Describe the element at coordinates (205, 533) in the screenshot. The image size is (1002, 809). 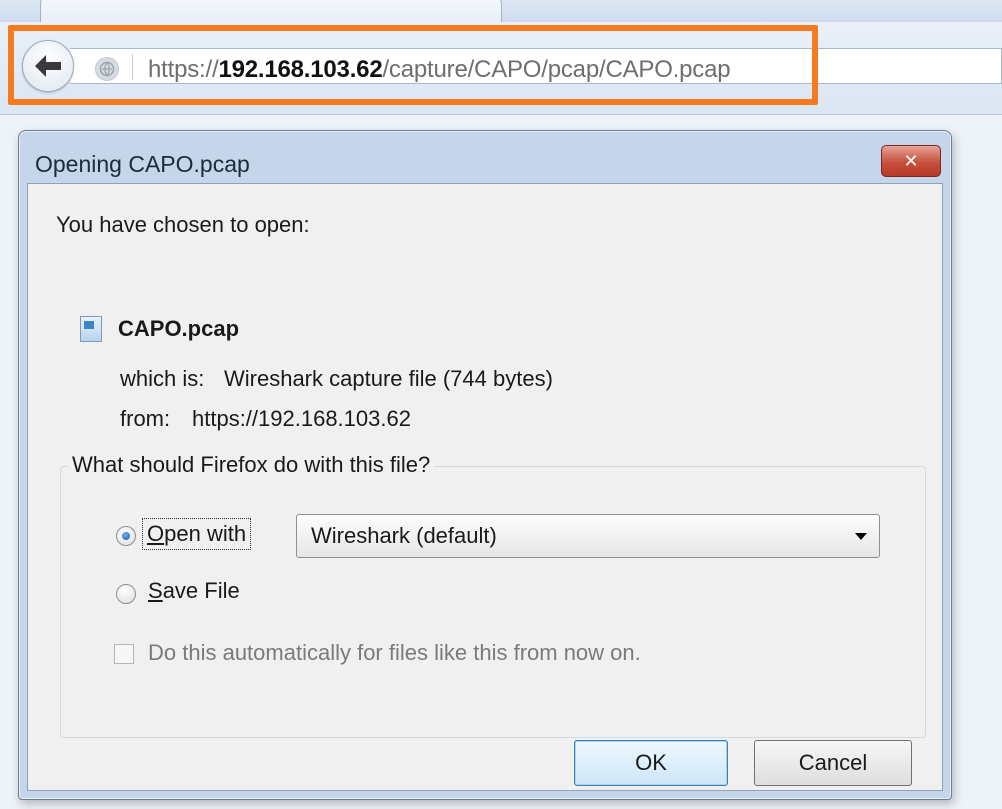
I see `open-with-text: pen with` at that location.